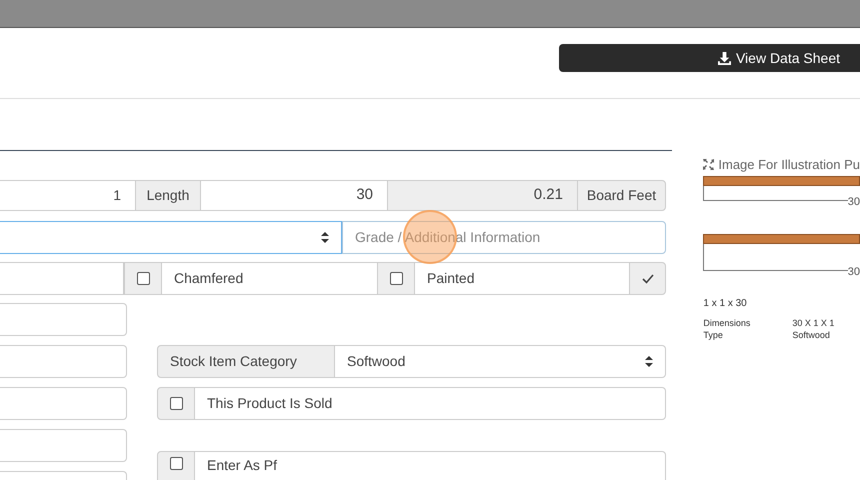  I want to click on confirm-button, so click(647, 278).